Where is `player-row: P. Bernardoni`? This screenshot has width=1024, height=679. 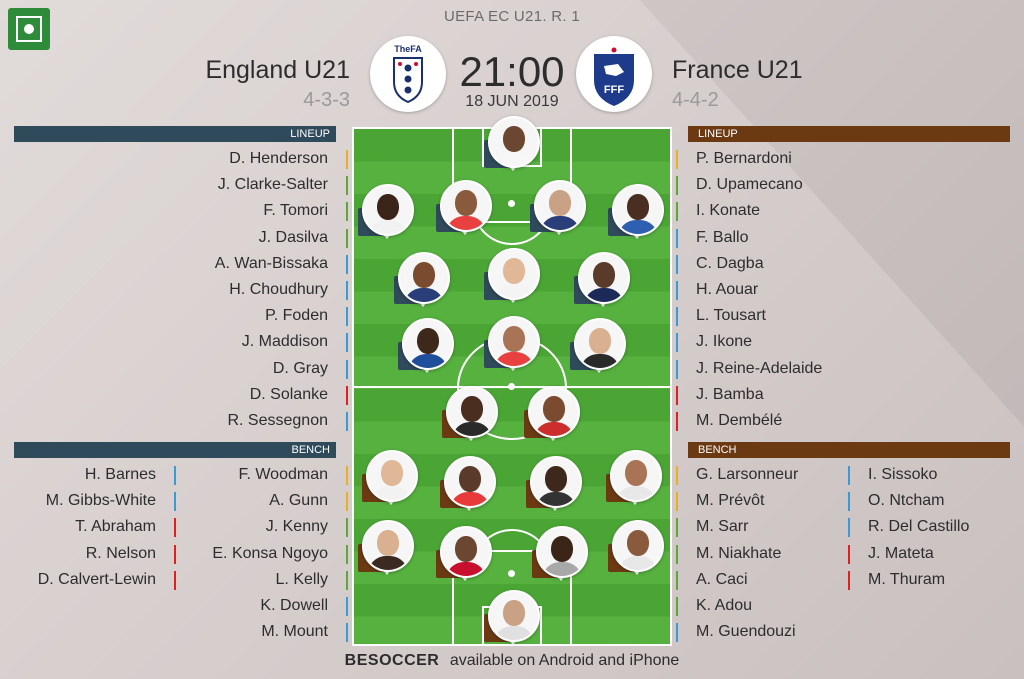 player-row: P. Bernardoni is located at coordinates (826, 159).